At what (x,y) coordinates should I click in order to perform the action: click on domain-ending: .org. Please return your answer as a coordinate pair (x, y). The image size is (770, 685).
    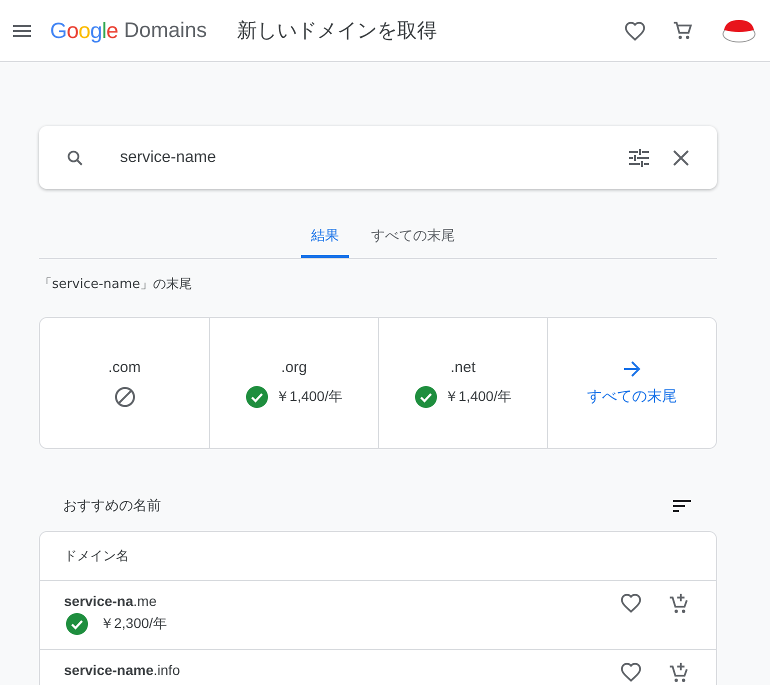
    Looking at the image, I should click on (294, 367).